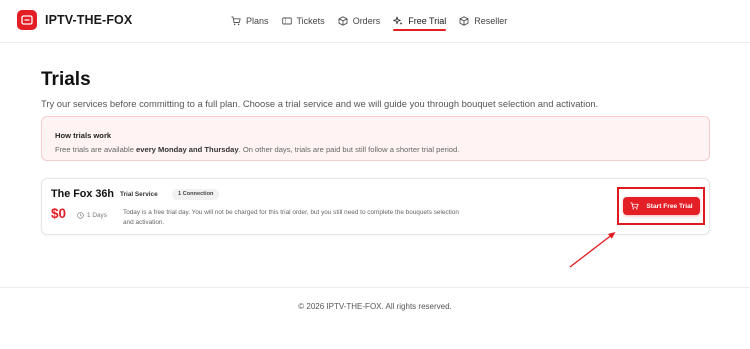  Describe the element at coordinates (669, 206) in the screenshot. I see `start-free-trial-label: Start Free Trial` at that location.